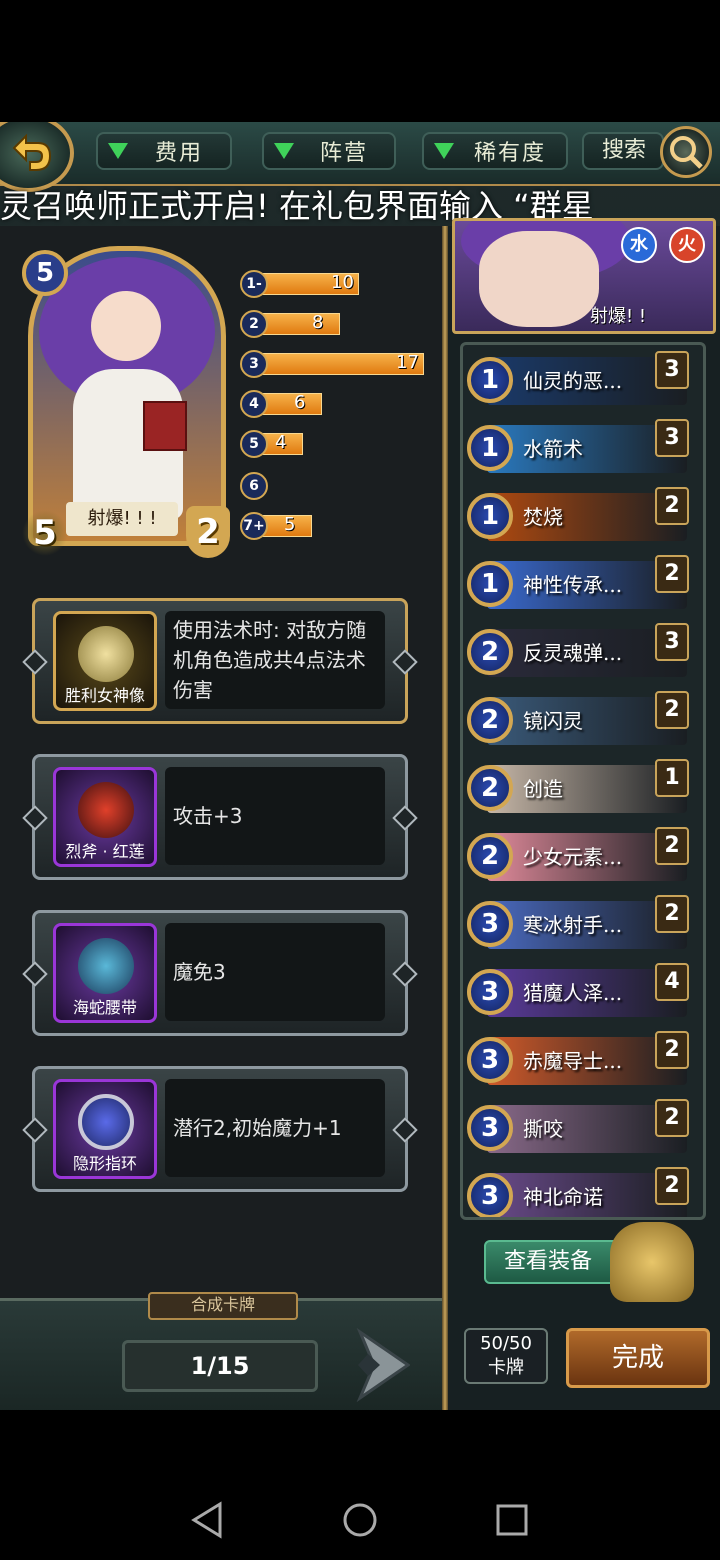 This screenshot has height=1560, width=720. Describe the element at coordinates (618, 316) in the screenshot. I see `hero-label: 射爆! !` at that location.